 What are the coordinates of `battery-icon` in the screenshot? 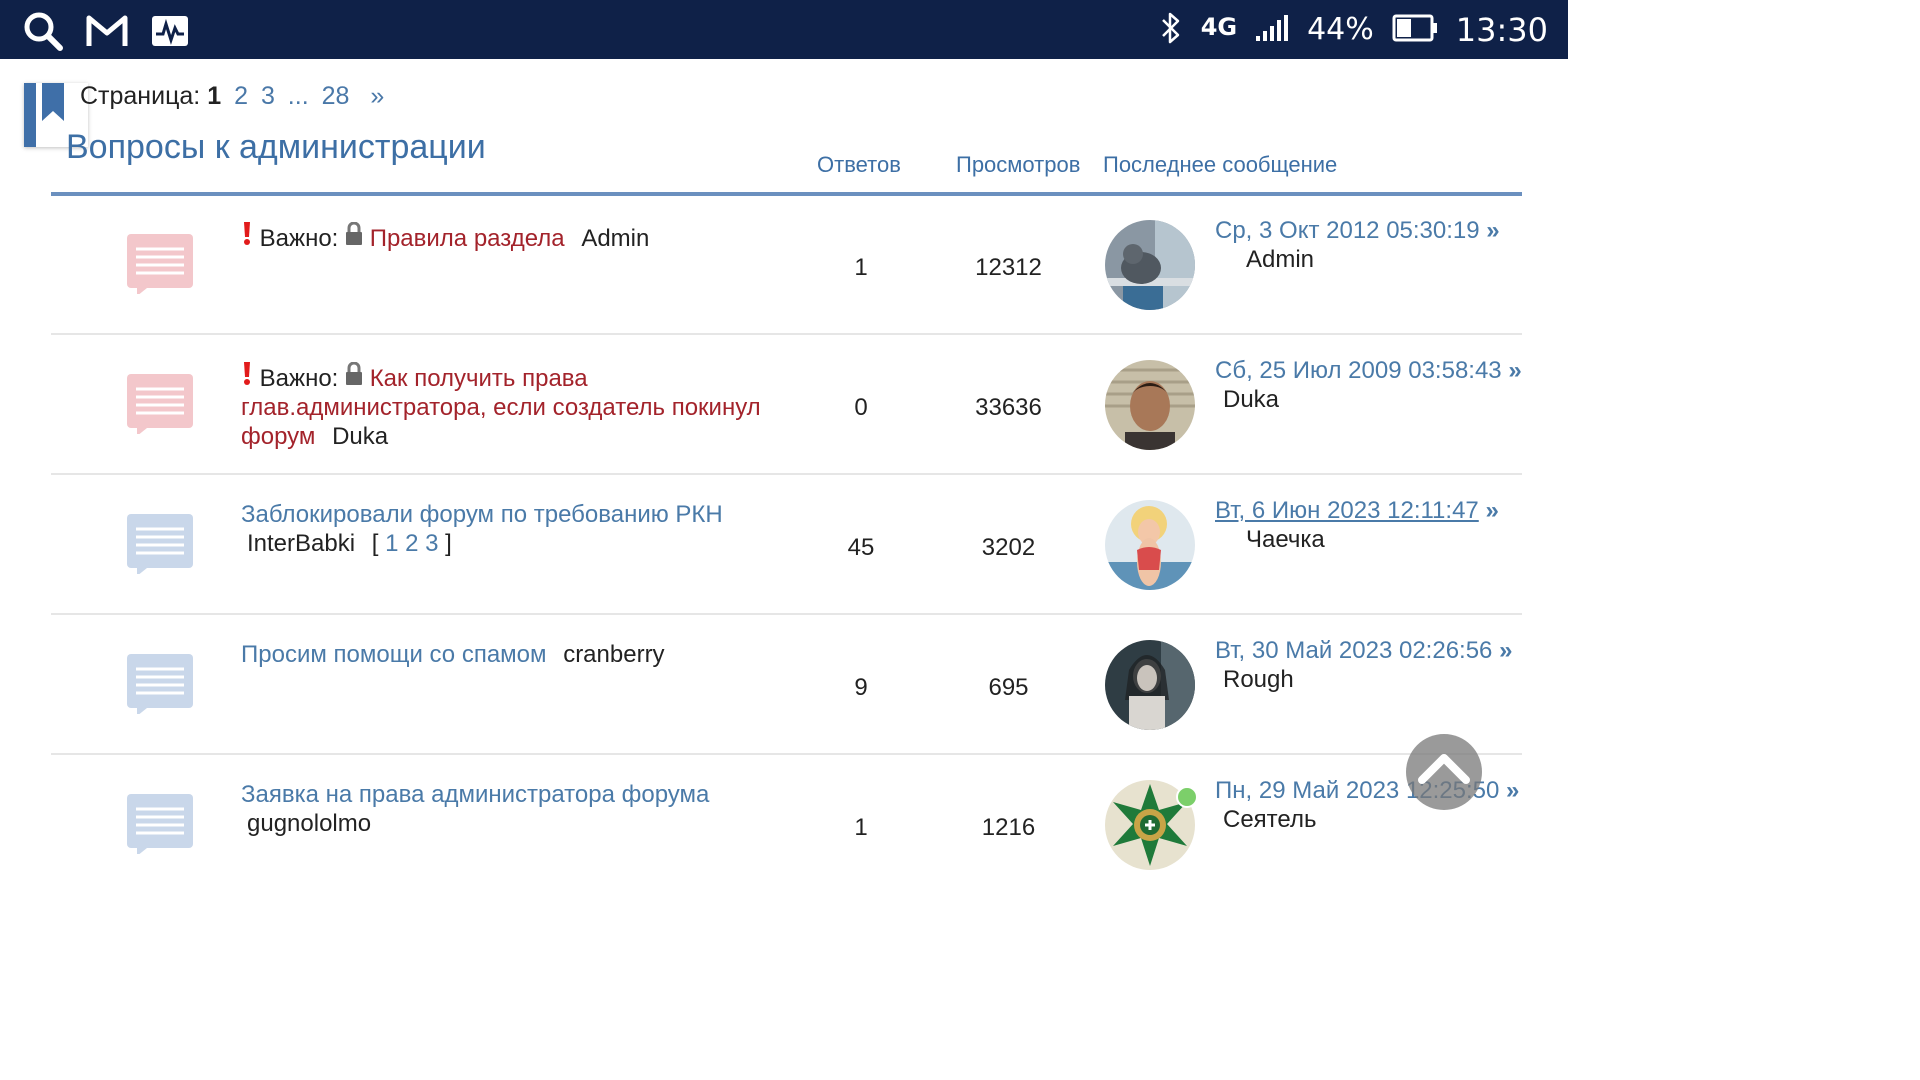 It's located at (1415, 30).